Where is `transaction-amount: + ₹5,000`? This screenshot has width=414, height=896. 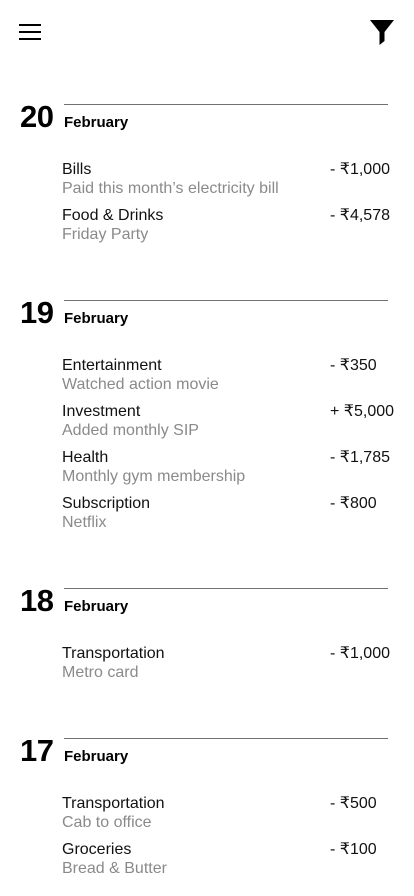 transaction-amount: + ₹5,000 is located at coordinates (362, 411).